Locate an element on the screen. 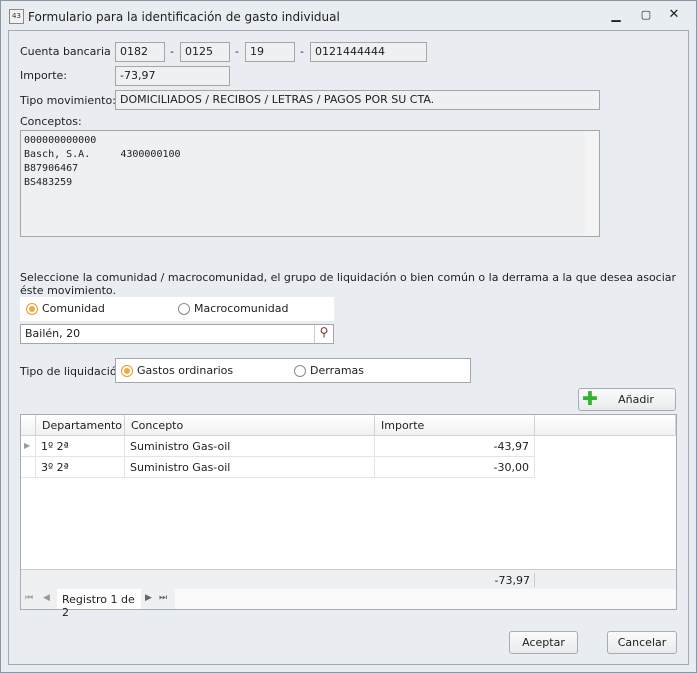 This screenshot has width=697, height=673. tipo-movimiento-label: Tipo movimiento: is located at coordinates (68, 100).